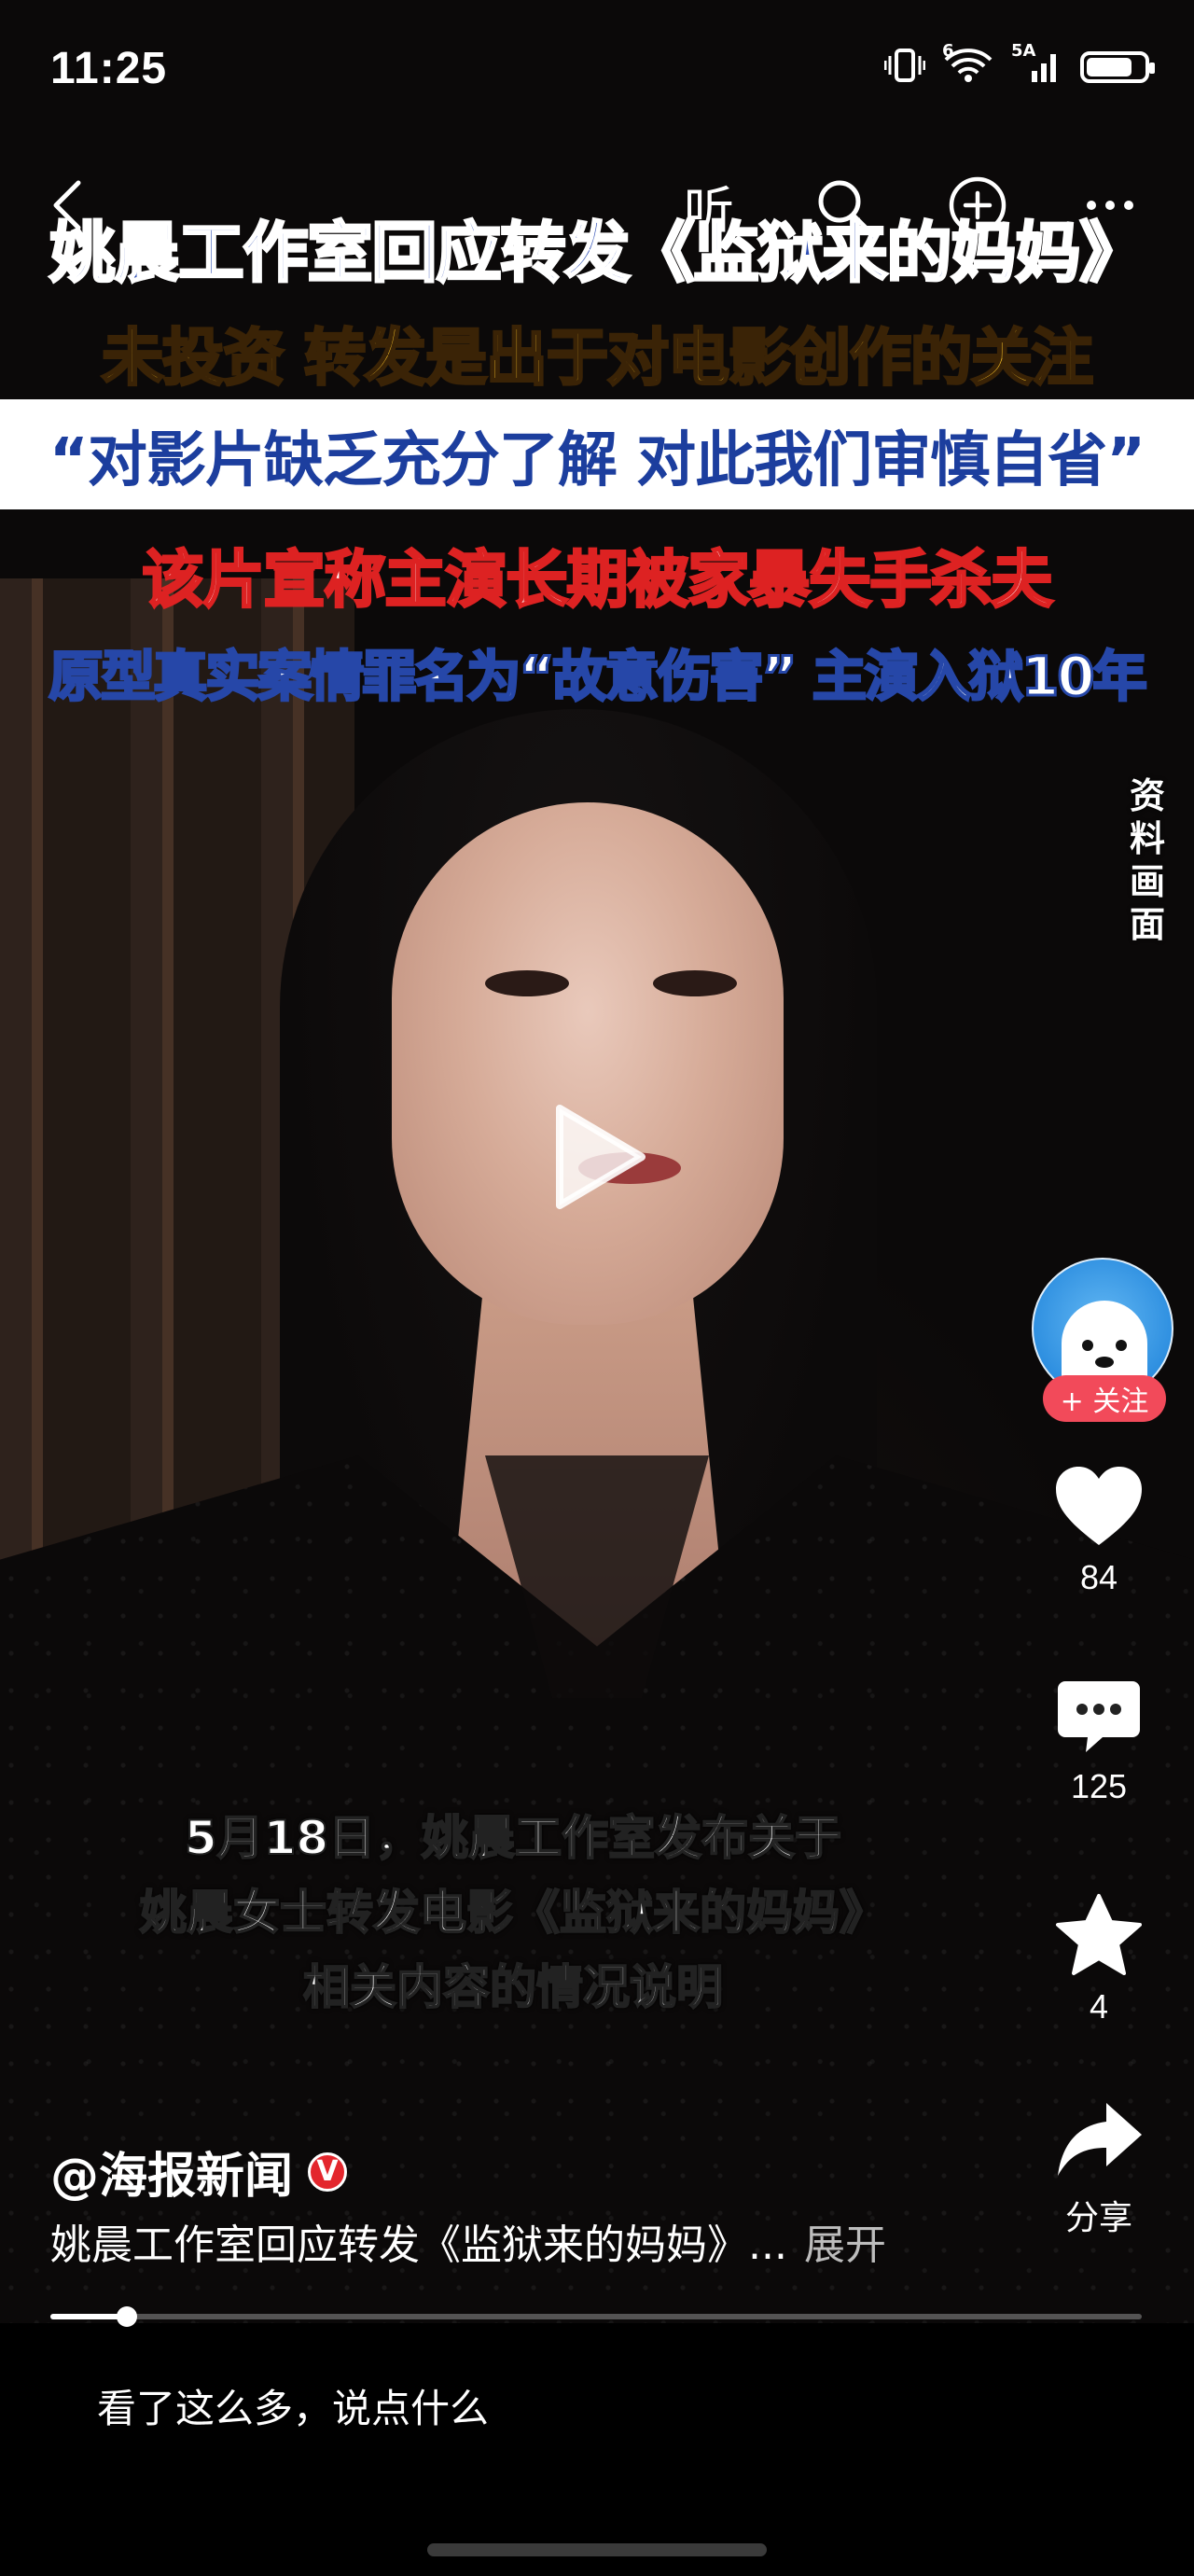  What do you see at coordinates (1099, 1786) in the screenshot?
I see `comment-count: 125` at bounding box center [1099, 1786].